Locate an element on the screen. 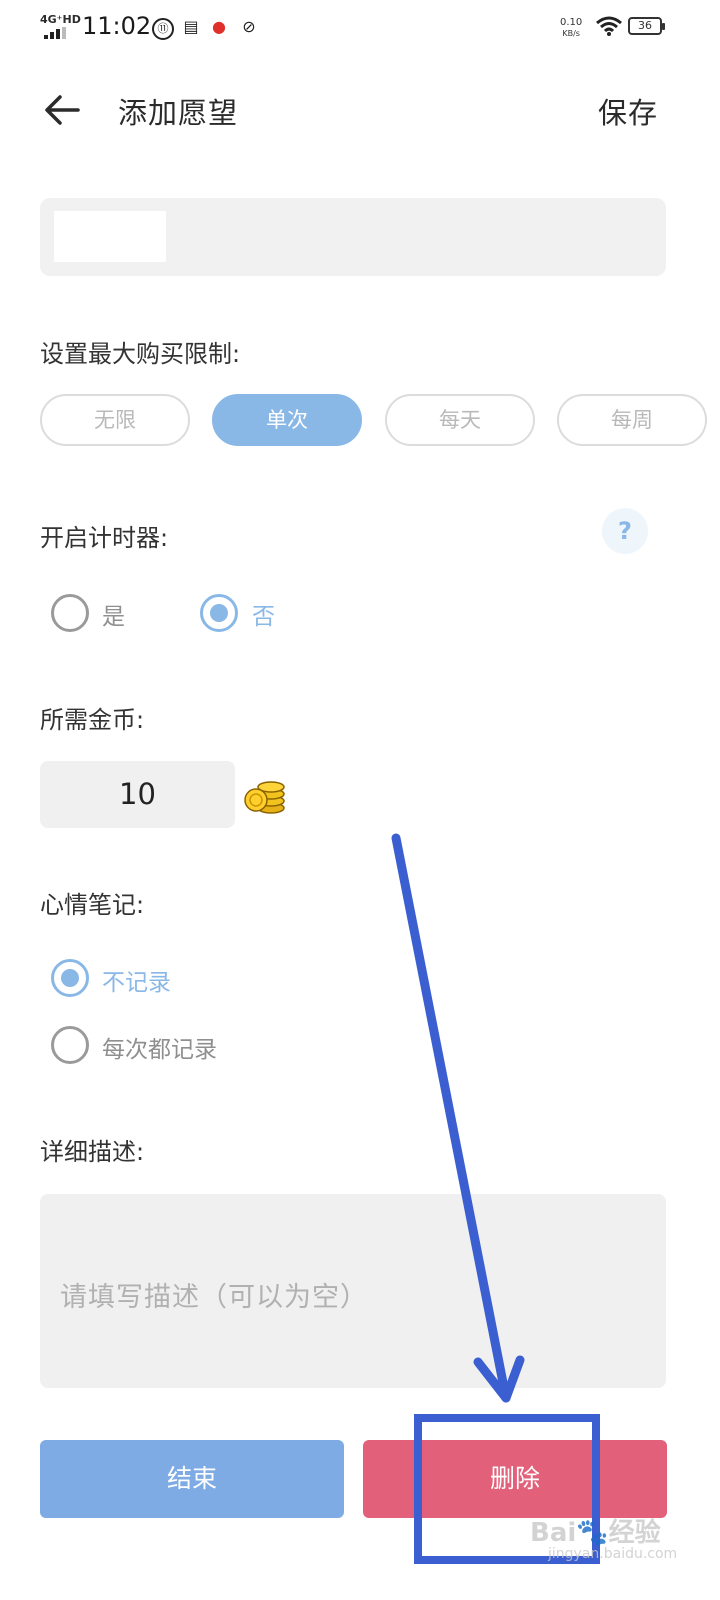  app-notification-icon: ⑪ is located at coordinates (163, 29).